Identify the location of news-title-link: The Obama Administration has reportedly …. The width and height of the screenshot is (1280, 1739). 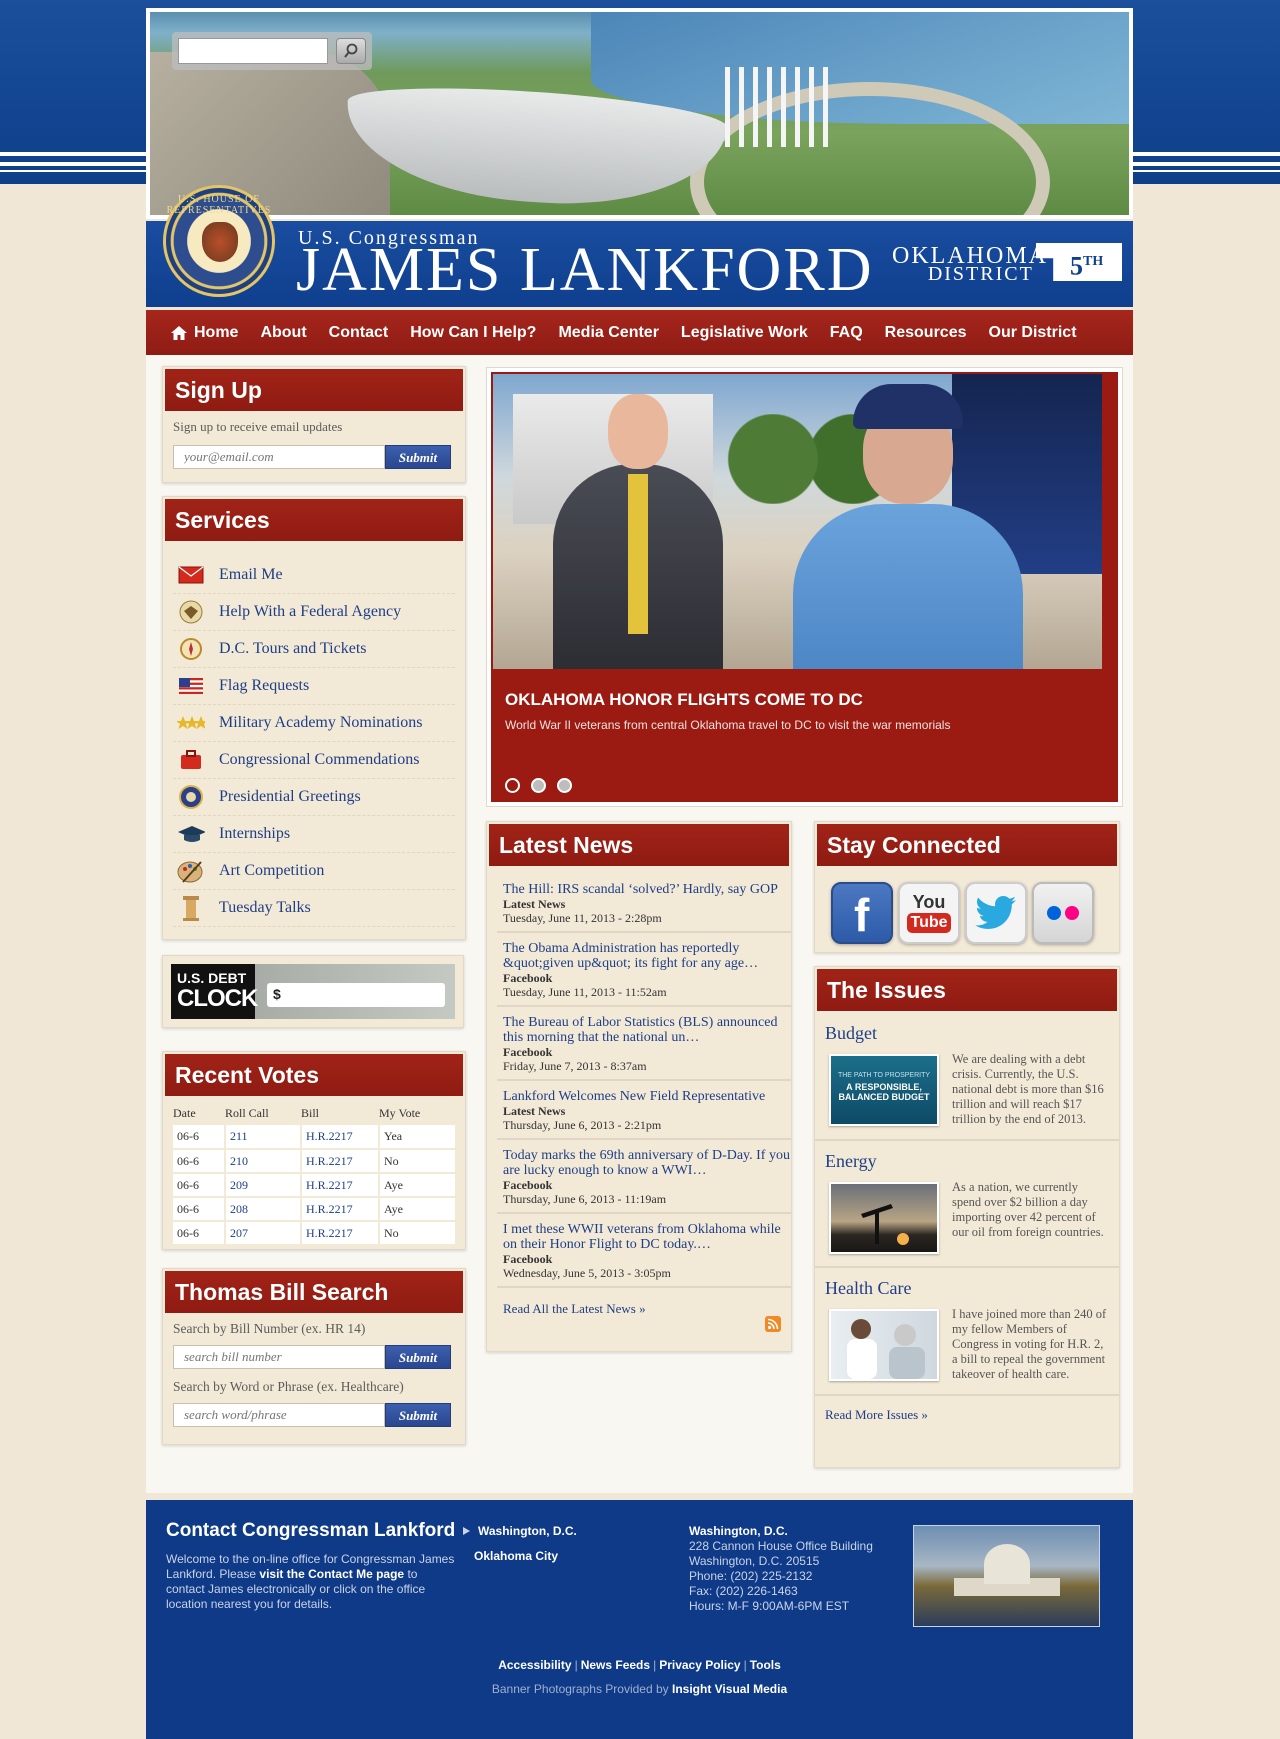
(647, 956).